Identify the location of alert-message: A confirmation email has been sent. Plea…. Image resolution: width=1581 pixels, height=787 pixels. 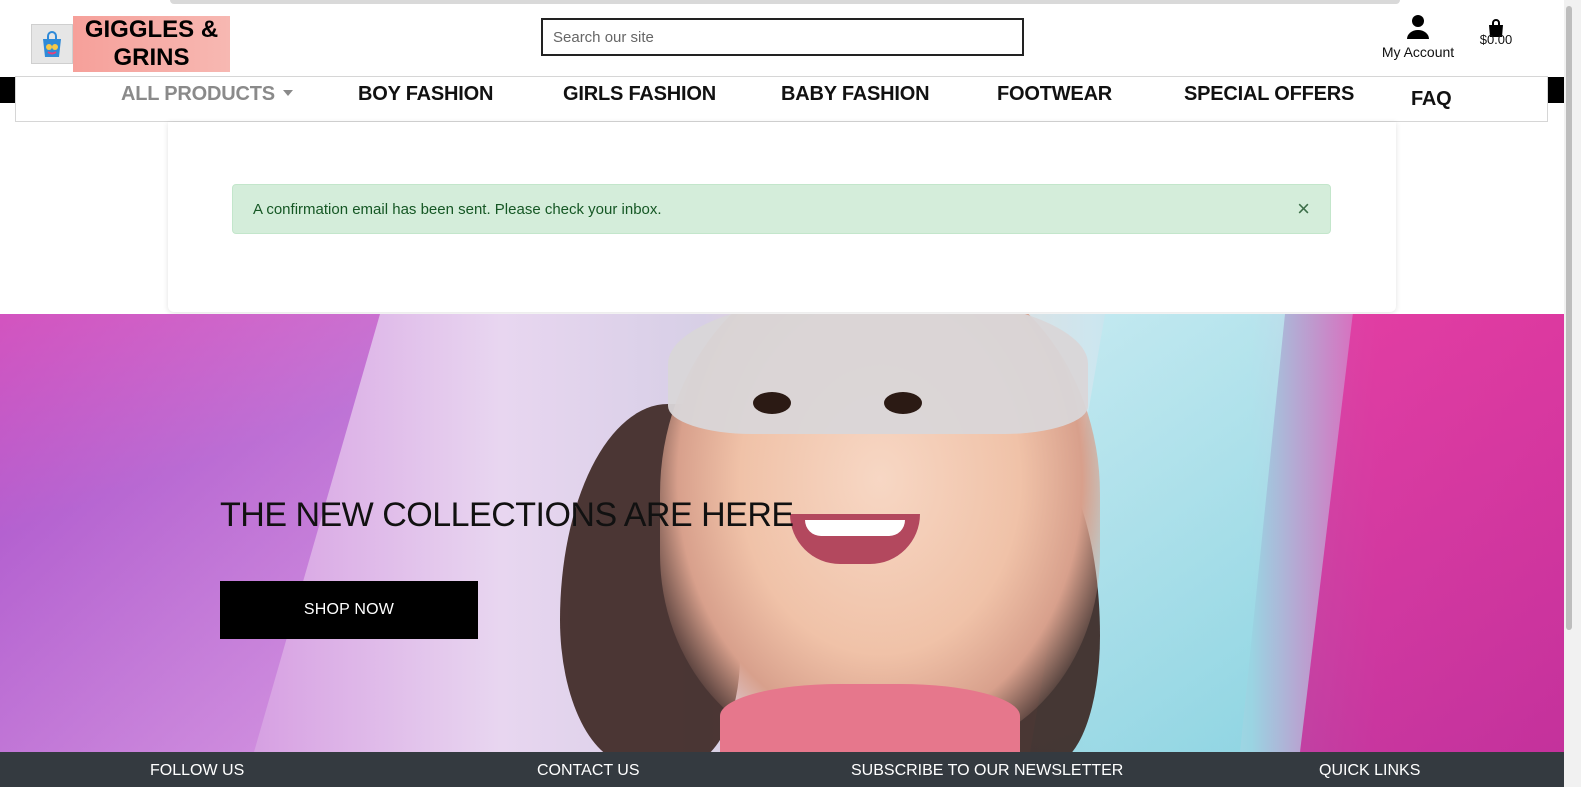
(457, 209).